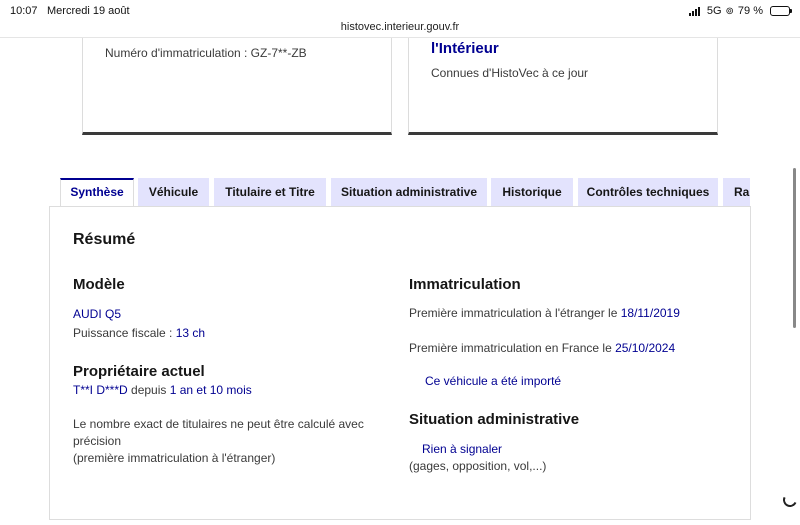 The width and height of the screenshot is (800, 525). I want to click on owner-duration: 1 an et 10 mois, so click(210, 390).